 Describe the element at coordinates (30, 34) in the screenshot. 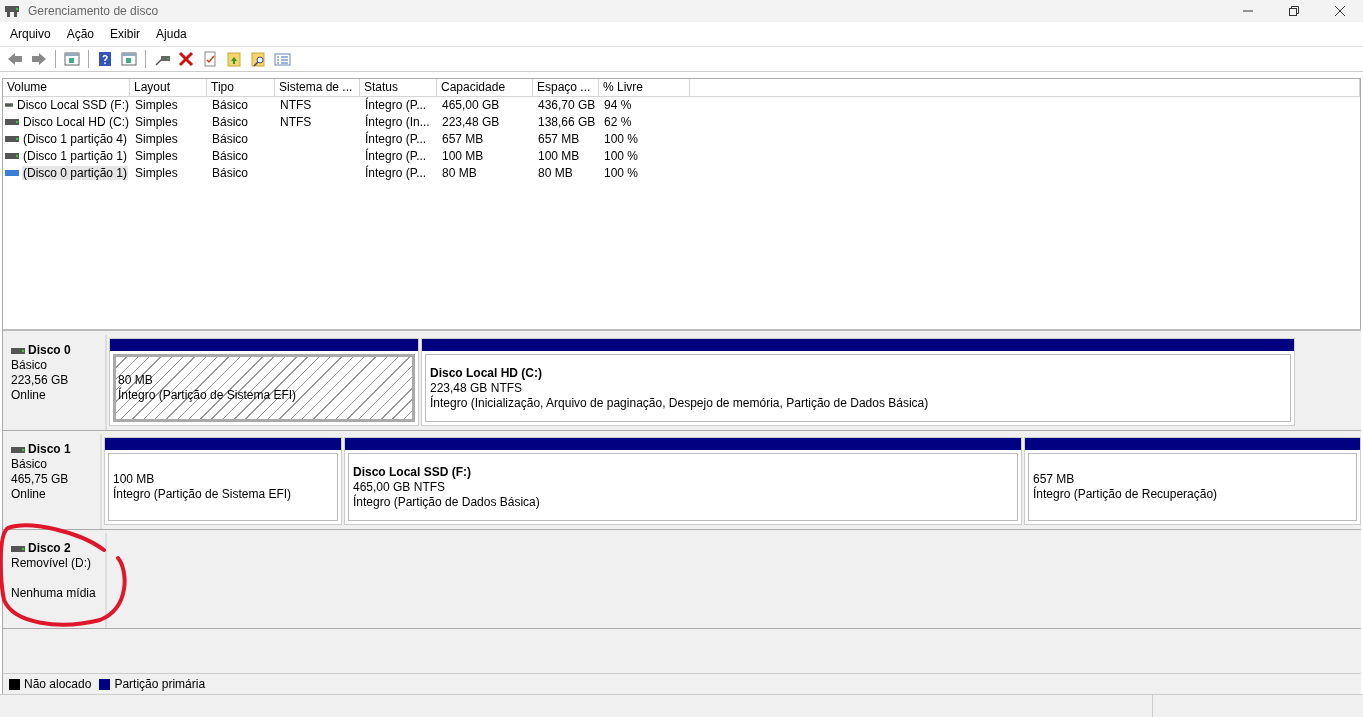

I see `menu-item: Arquivo` at that location.